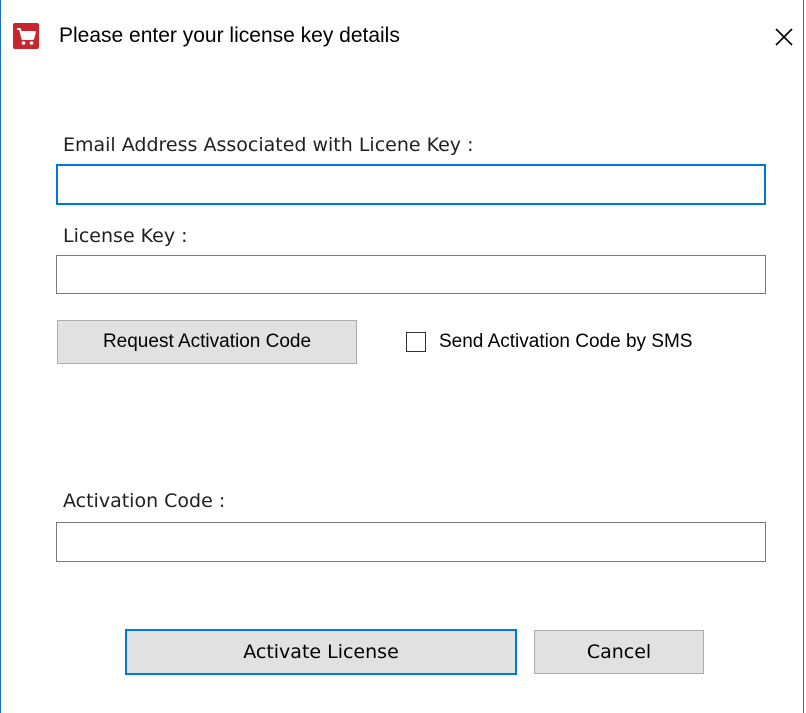 This screenshot has width=806, height=713. What do you see at coordinates (402, 32) in the screenshot?
I see `title-bar: Please enter your license key details` at bounding box center [402, 32].